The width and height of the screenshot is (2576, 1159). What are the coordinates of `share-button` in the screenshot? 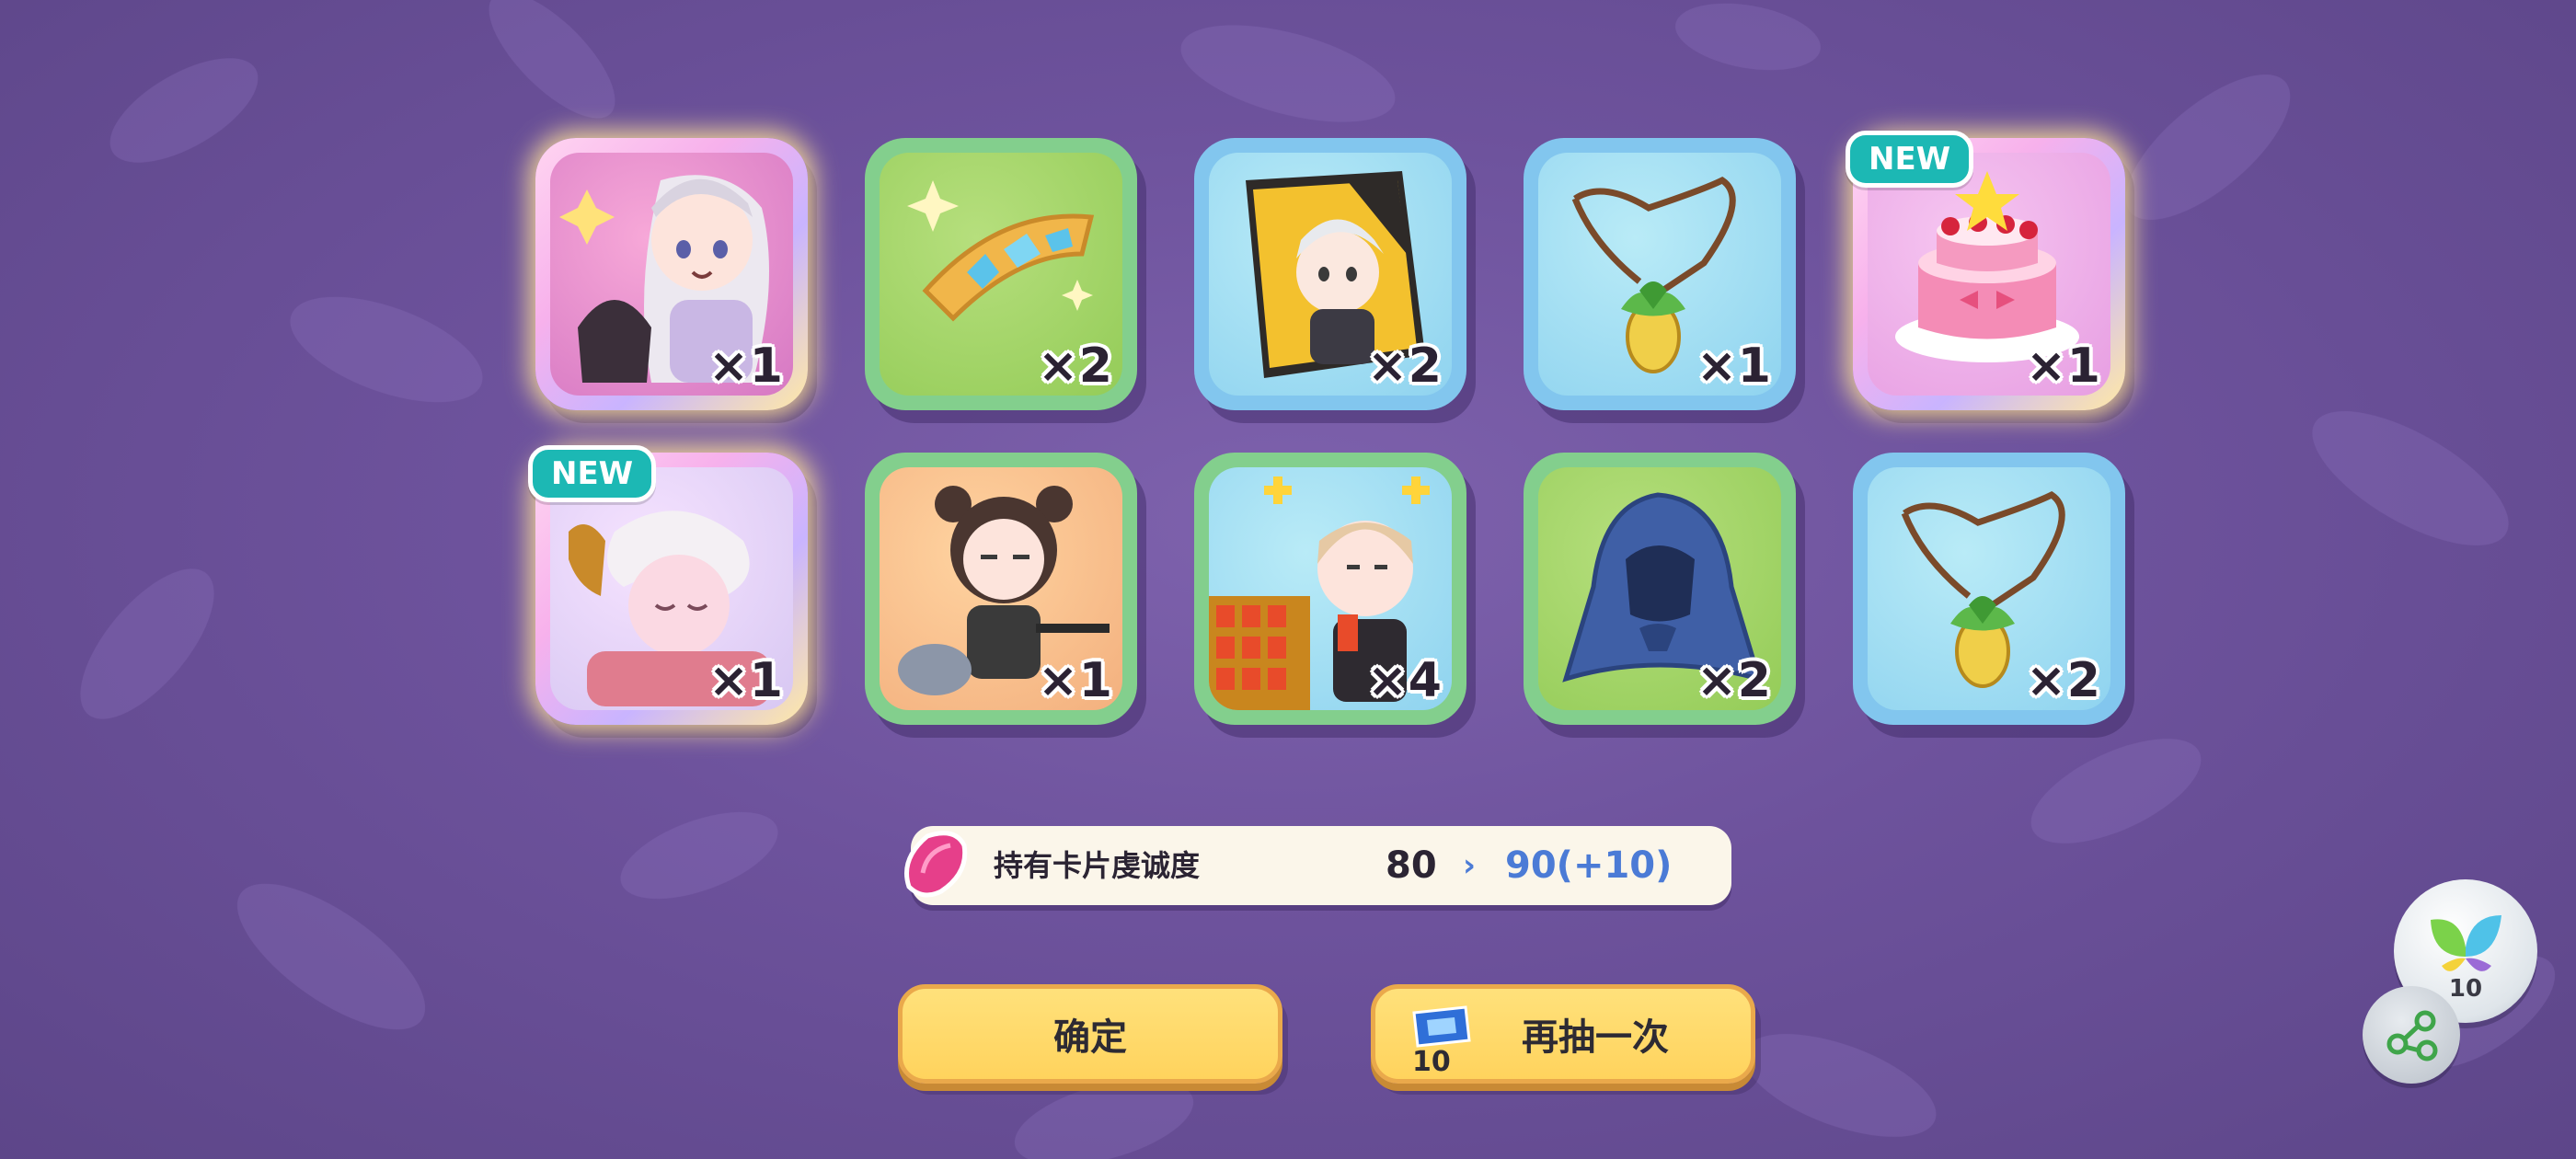 It's located at (2411, 1035).